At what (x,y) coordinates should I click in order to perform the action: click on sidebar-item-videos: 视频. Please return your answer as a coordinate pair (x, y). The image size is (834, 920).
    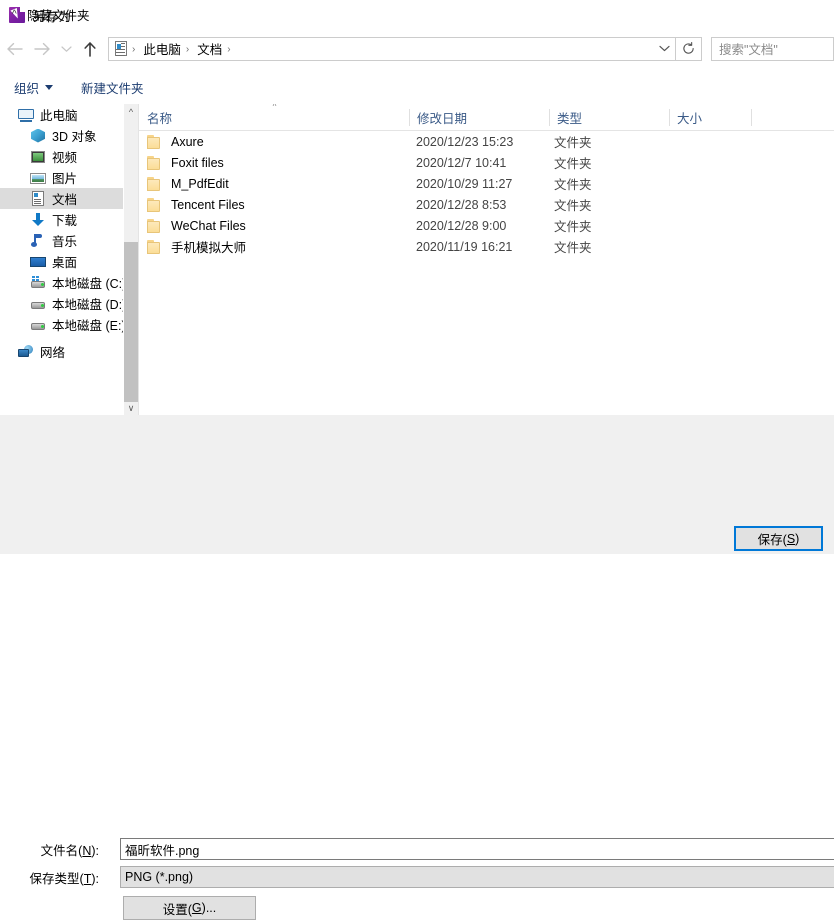
    Looking at the image, I should click on (69, 156).